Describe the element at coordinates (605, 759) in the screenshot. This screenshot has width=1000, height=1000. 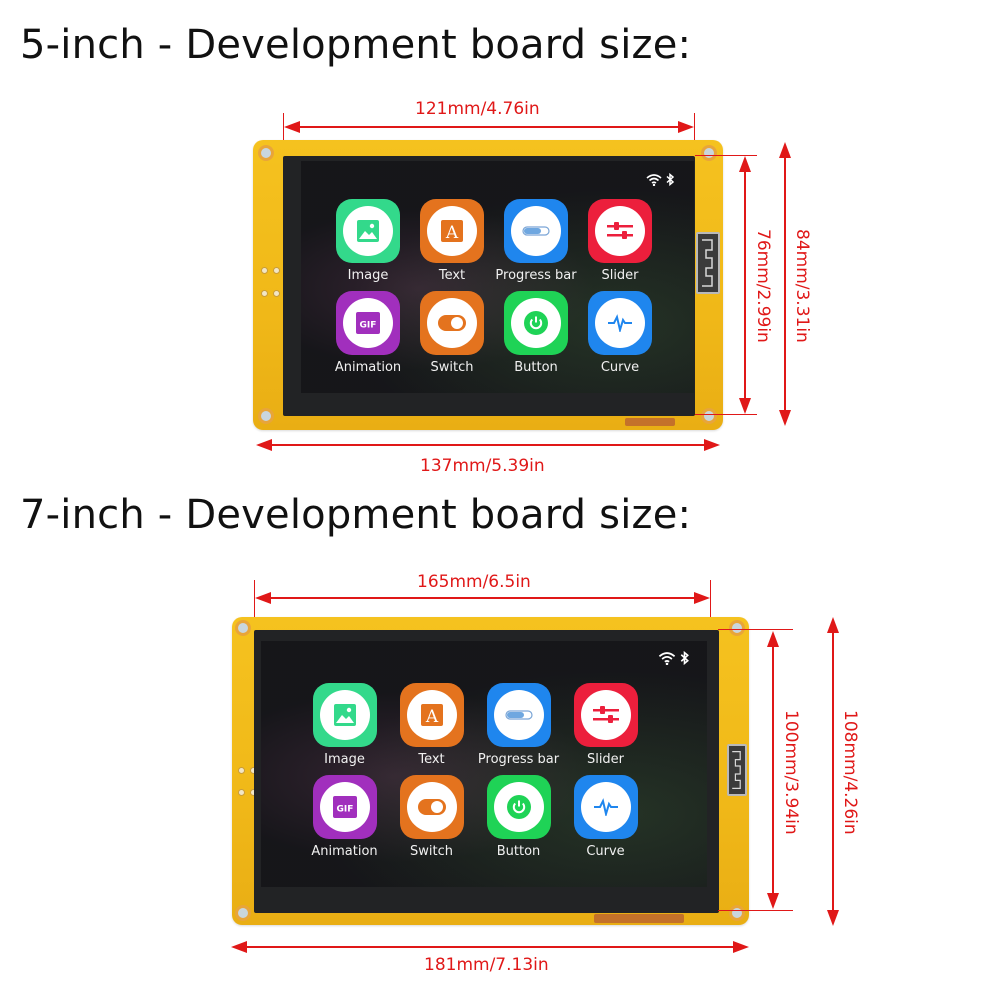
I see `app-label: Slider` at that location.